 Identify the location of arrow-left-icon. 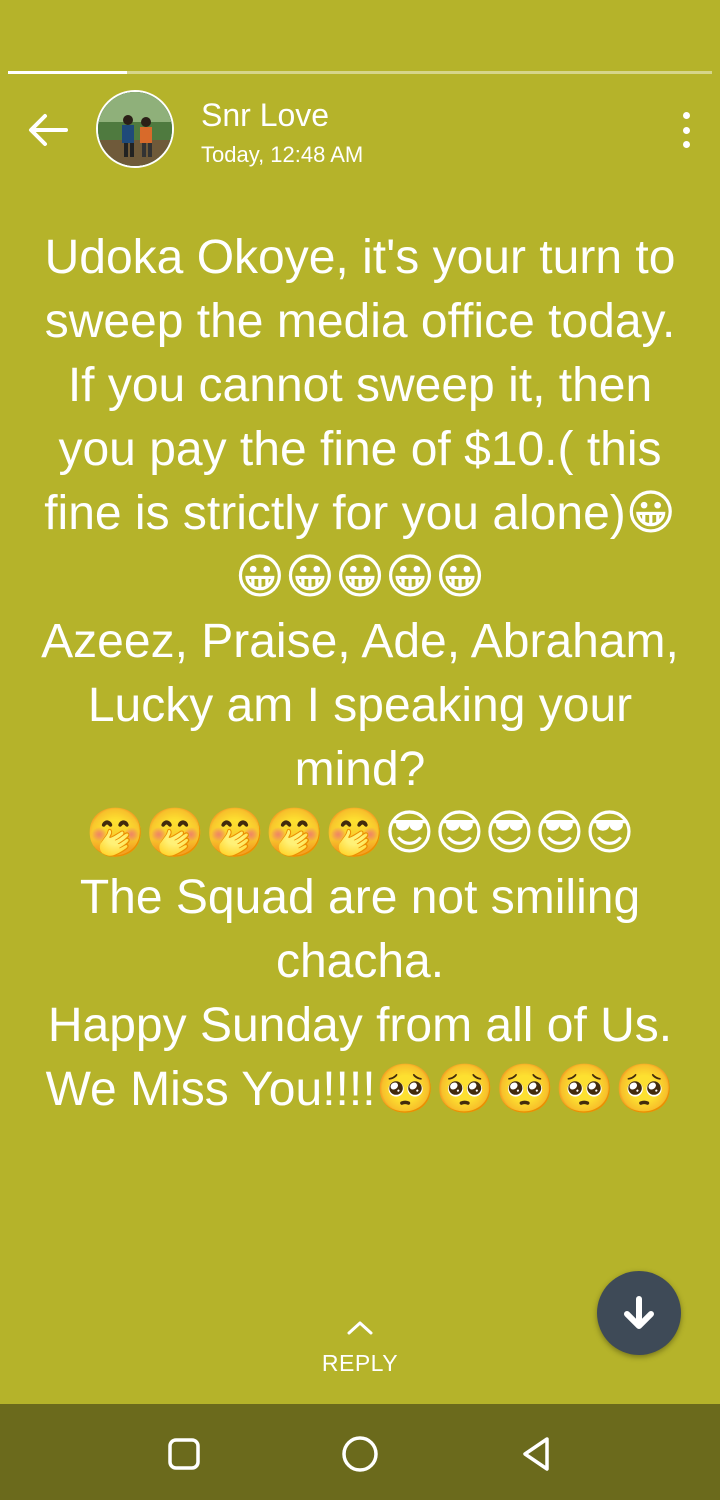
(48, 130).